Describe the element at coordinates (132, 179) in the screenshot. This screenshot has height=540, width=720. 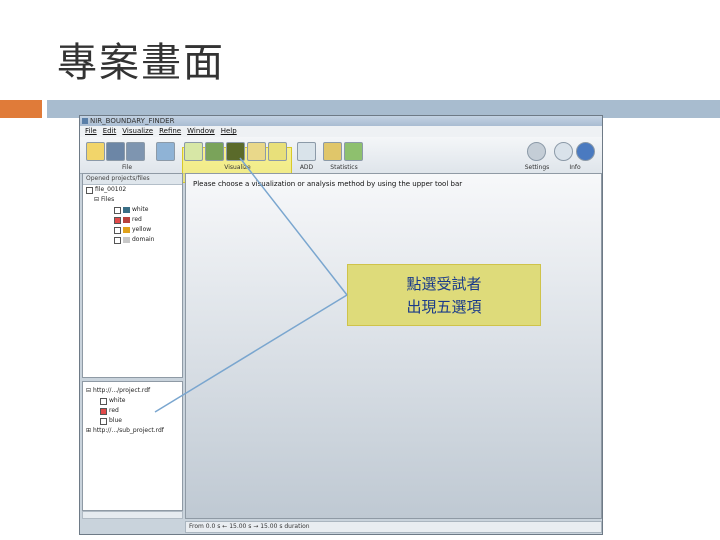
I see `opened-files-header: Opened projects/files` at that location.